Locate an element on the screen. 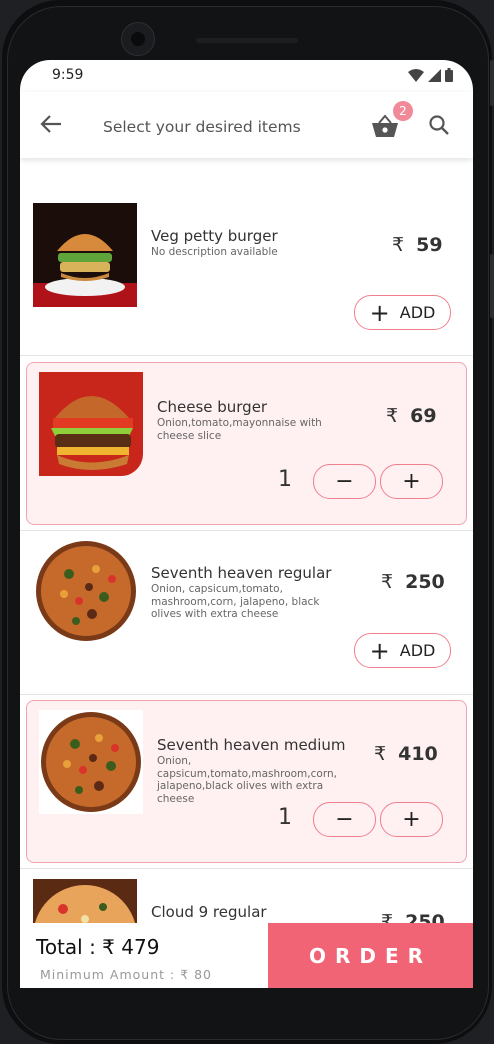 The width and height of the screenshot is (494, 1044). total-amount: Total : ₹ 479 is located at coordinates (98, 947).